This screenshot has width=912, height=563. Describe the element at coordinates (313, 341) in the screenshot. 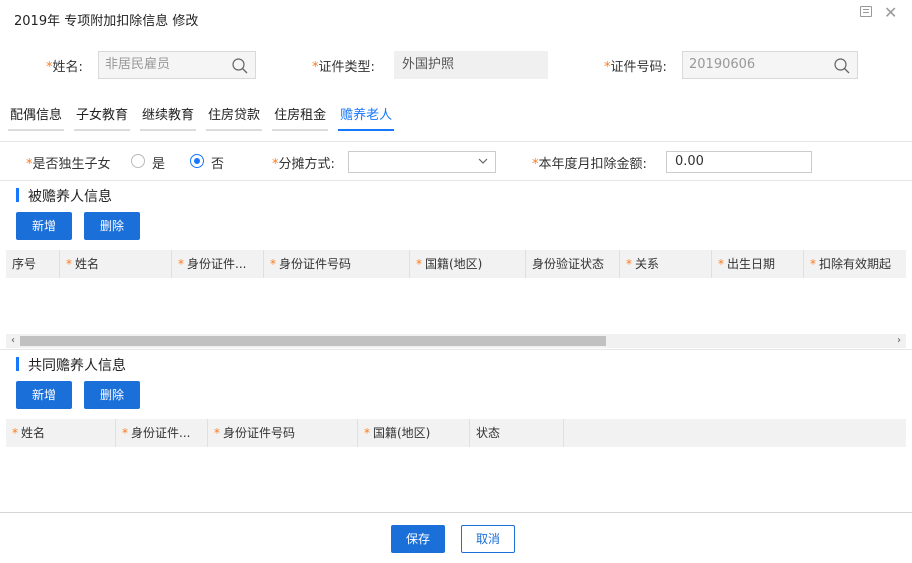

I see `scrollbar-thumb` at that location.